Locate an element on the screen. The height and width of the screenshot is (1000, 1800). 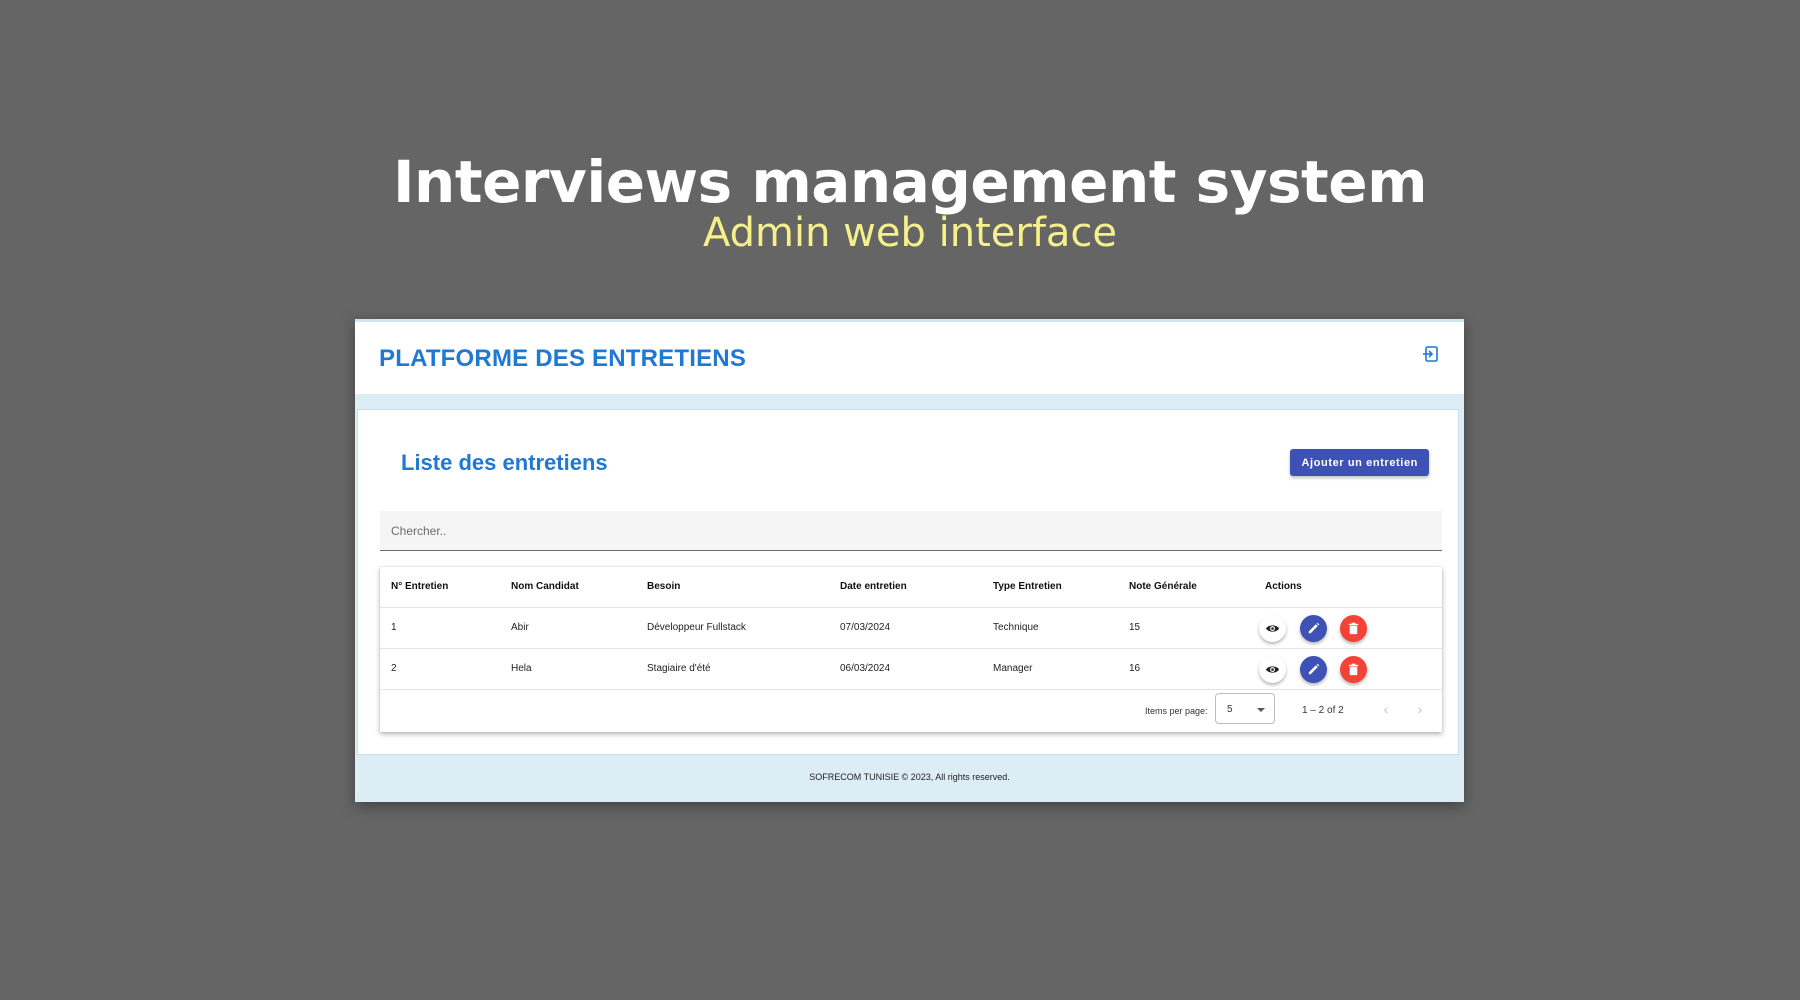
page-size-value: 5 is located at coordinates (1230, 709).